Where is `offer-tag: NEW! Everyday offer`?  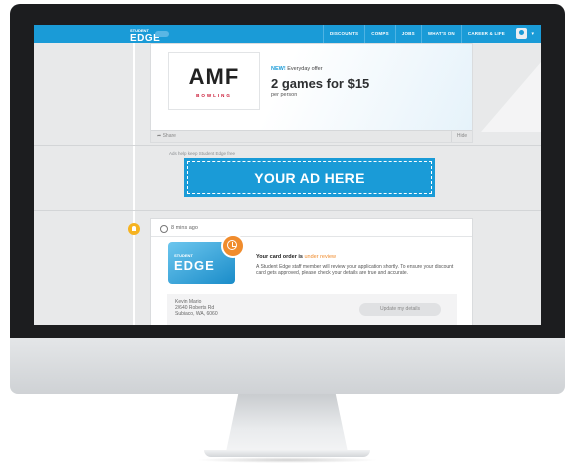 offer-tag: NEW! Everyday offer is located at coordinates (297, 69).